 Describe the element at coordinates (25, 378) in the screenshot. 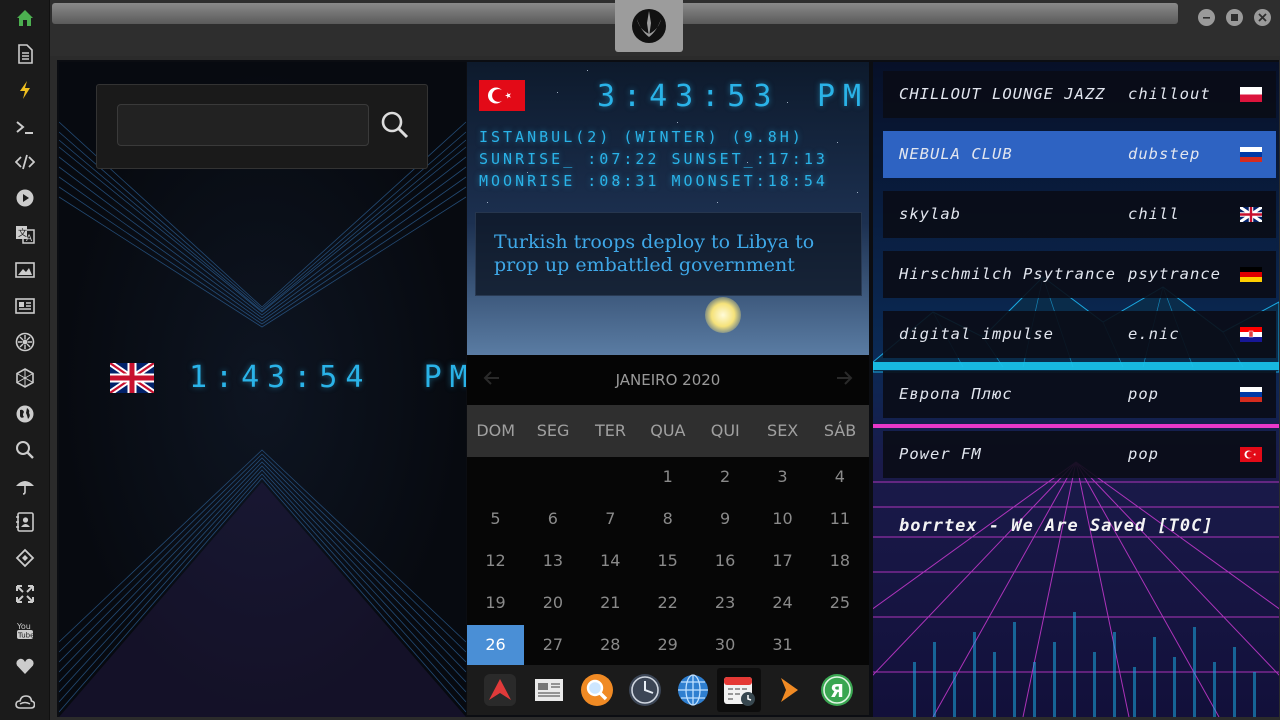

I see `hexagon-icon` at that location.